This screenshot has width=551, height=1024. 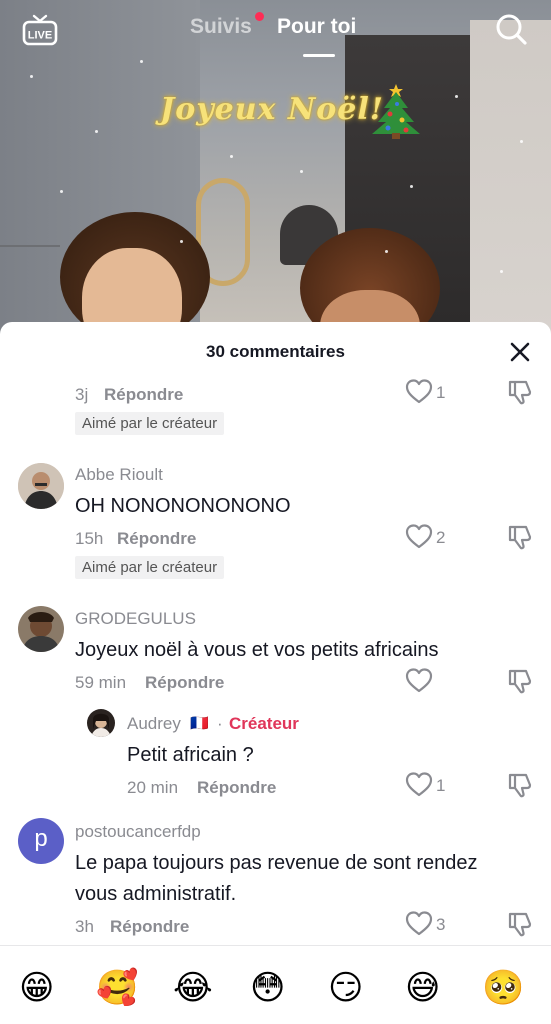 What do you see at coordinates (422, 988) in the screenshot?
I see `emoji-sweat-smile: 😅` at bounding box center [422, 988].